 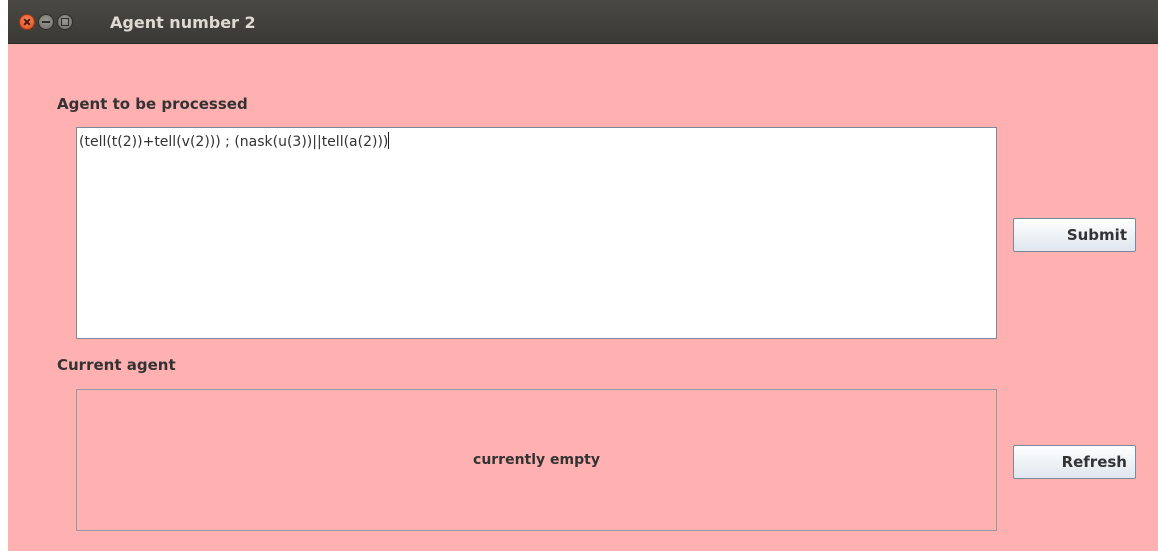 What do you see at coordinates (116, 365) in the screenshot?
I see `current-agent-label: Current agent` at bounding box center [116, 365].